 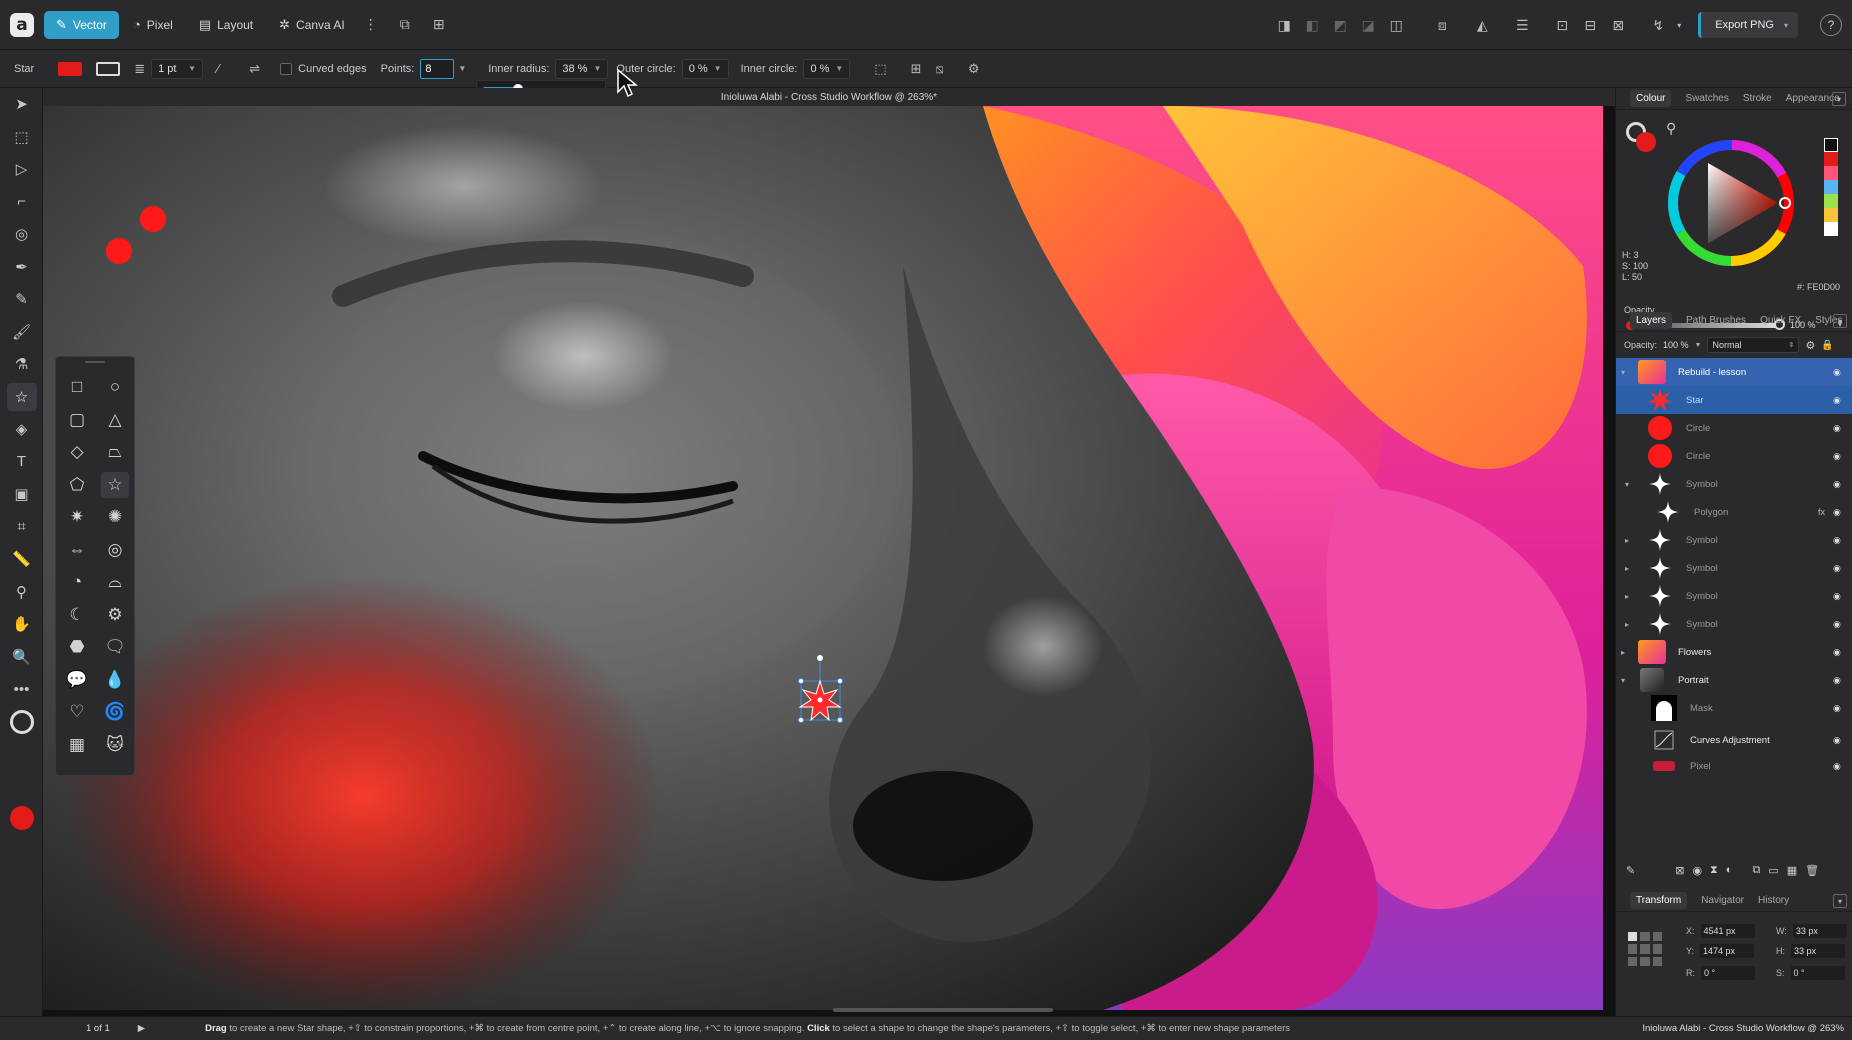 I want to click on cloud-tool-icon: ⬣, so click(x=77, y=647).